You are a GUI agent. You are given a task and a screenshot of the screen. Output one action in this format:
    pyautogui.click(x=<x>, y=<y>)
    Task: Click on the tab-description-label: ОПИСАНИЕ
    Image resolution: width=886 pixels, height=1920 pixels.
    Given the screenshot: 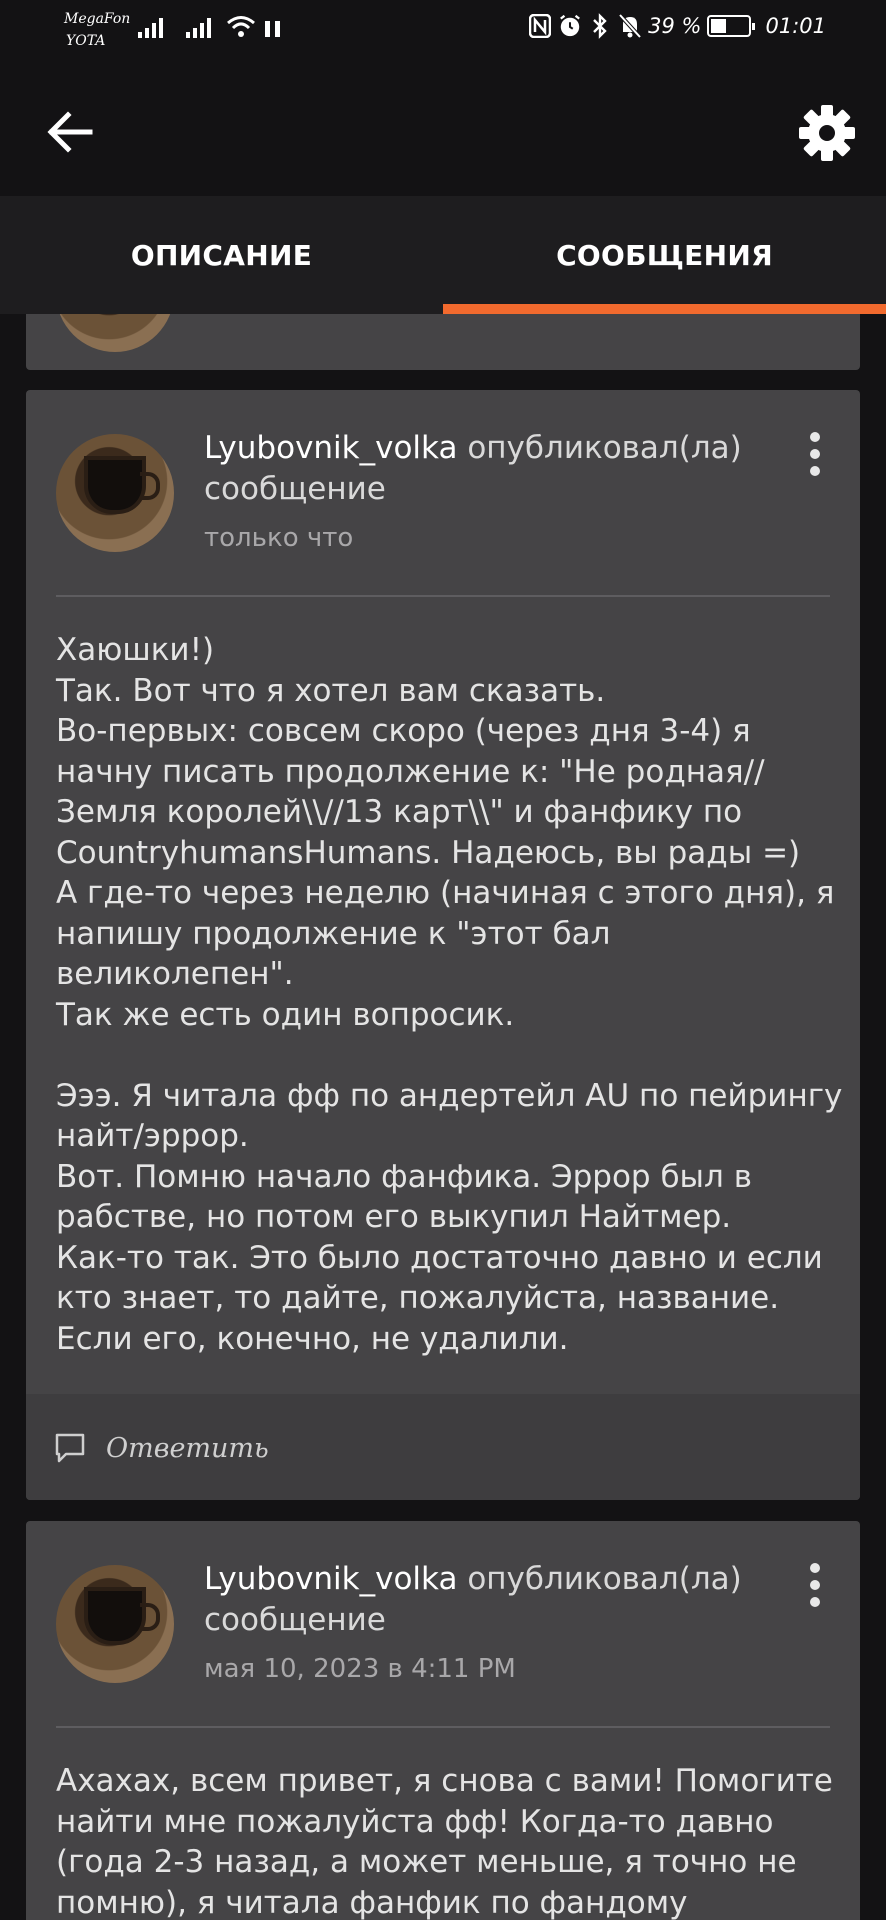 What is the action you would take?
    pyautogui.click(x=221, y=255)
    